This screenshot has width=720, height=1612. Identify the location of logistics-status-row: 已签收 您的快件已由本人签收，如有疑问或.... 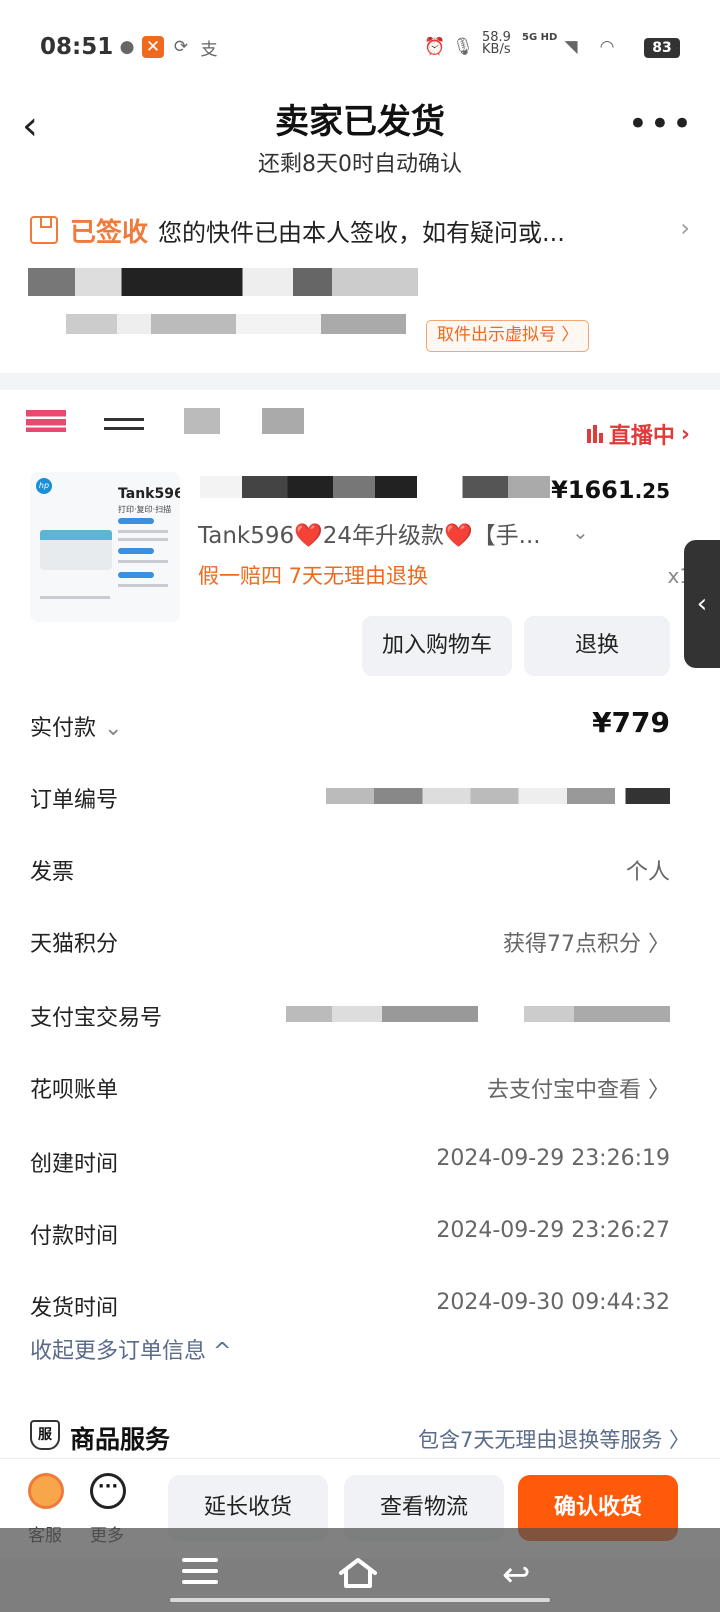
(360, 230).